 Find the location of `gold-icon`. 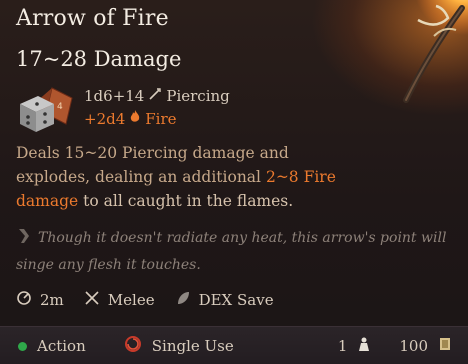

gold-icon is located at coordinates (445, 346).